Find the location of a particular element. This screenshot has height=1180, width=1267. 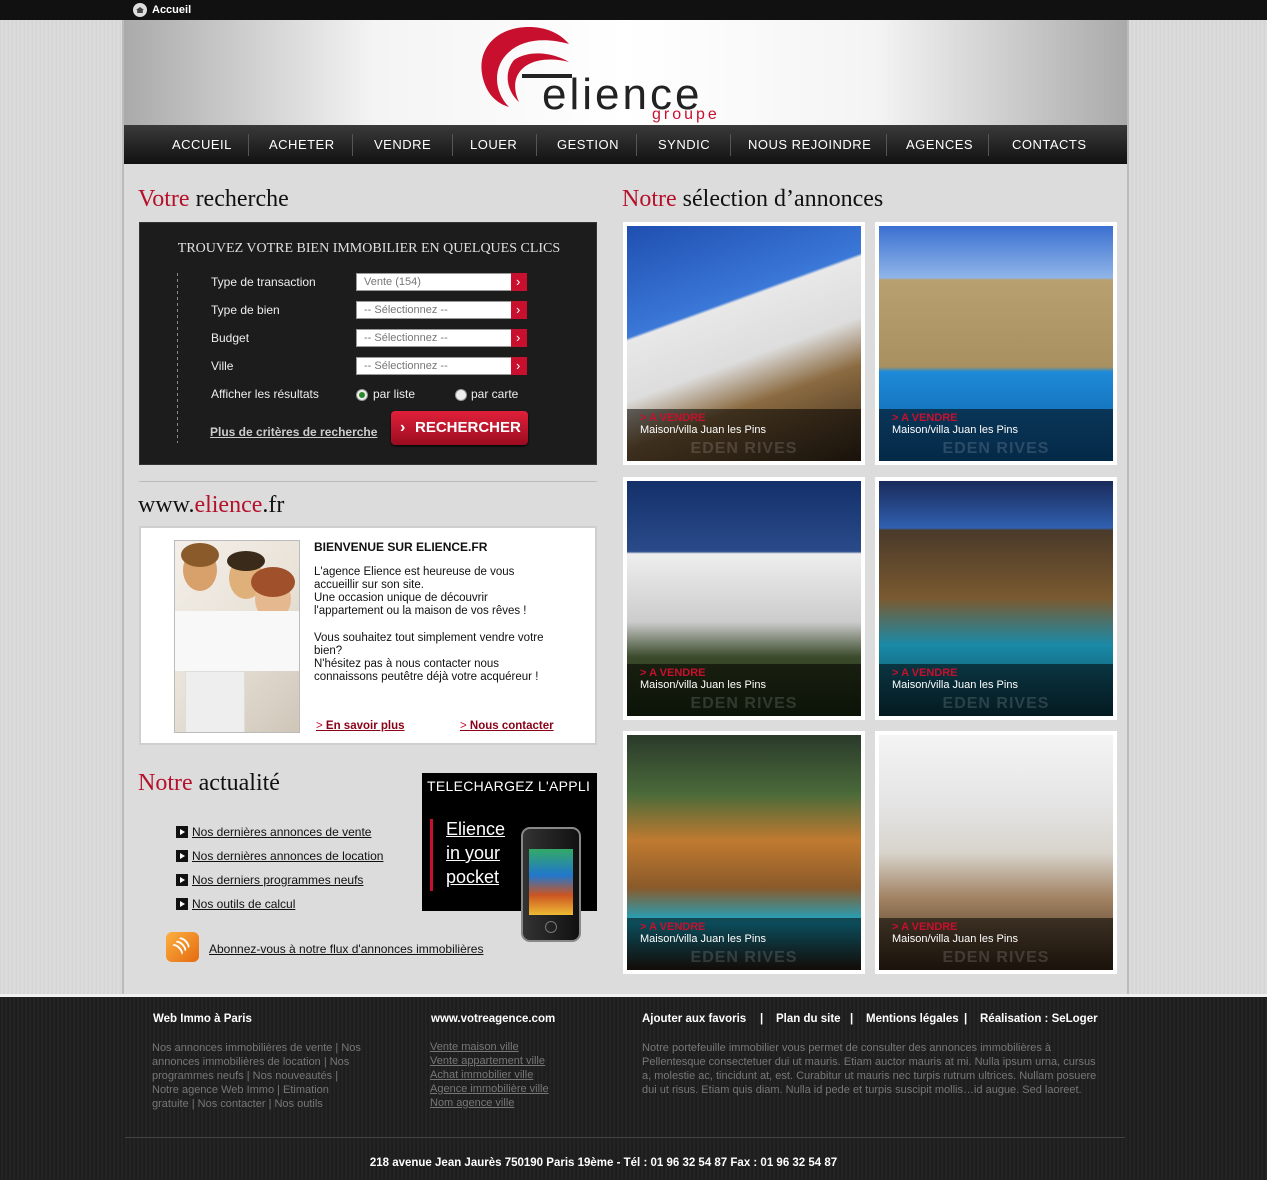

news-link: Nos derniers programmes neufs is located at coordinates (269, 880).